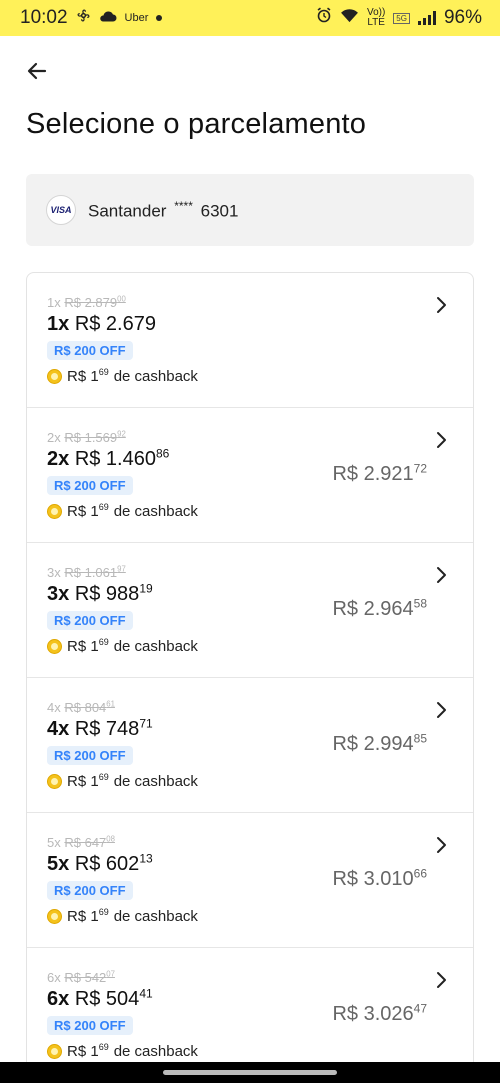 The height and width of the screenshot is (1083, 500). I want to click on original-price-main: R$ 804, so click(85, 707).